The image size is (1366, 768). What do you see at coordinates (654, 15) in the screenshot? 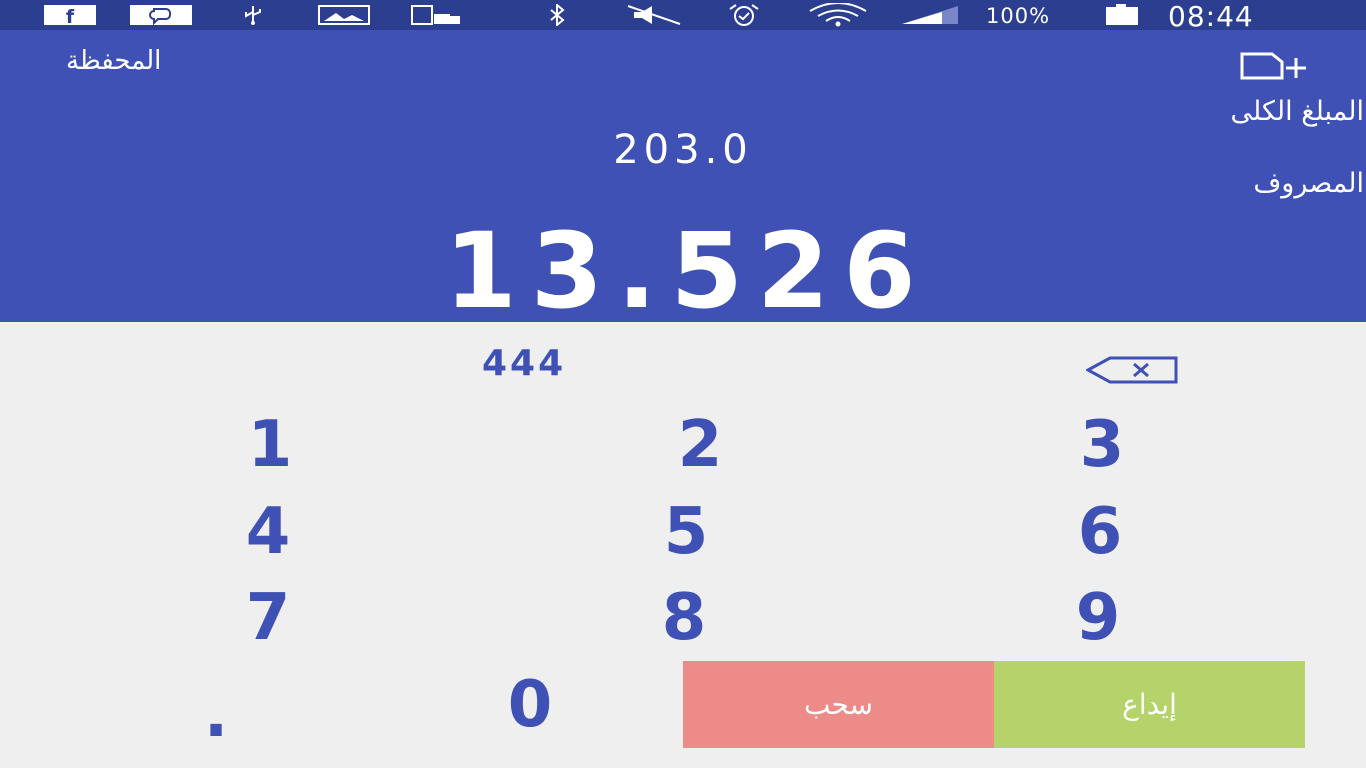
I see `mute-icon` at bounding box center [654, 15].